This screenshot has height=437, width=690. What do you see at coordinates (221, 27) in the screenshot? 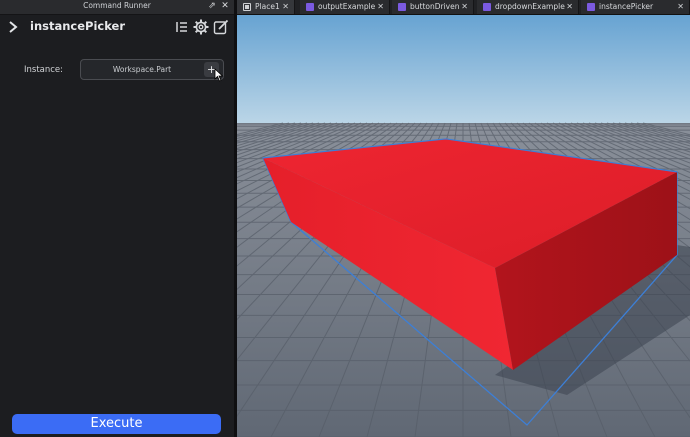
I see `edit-icon` at bounding box center [221, 27].